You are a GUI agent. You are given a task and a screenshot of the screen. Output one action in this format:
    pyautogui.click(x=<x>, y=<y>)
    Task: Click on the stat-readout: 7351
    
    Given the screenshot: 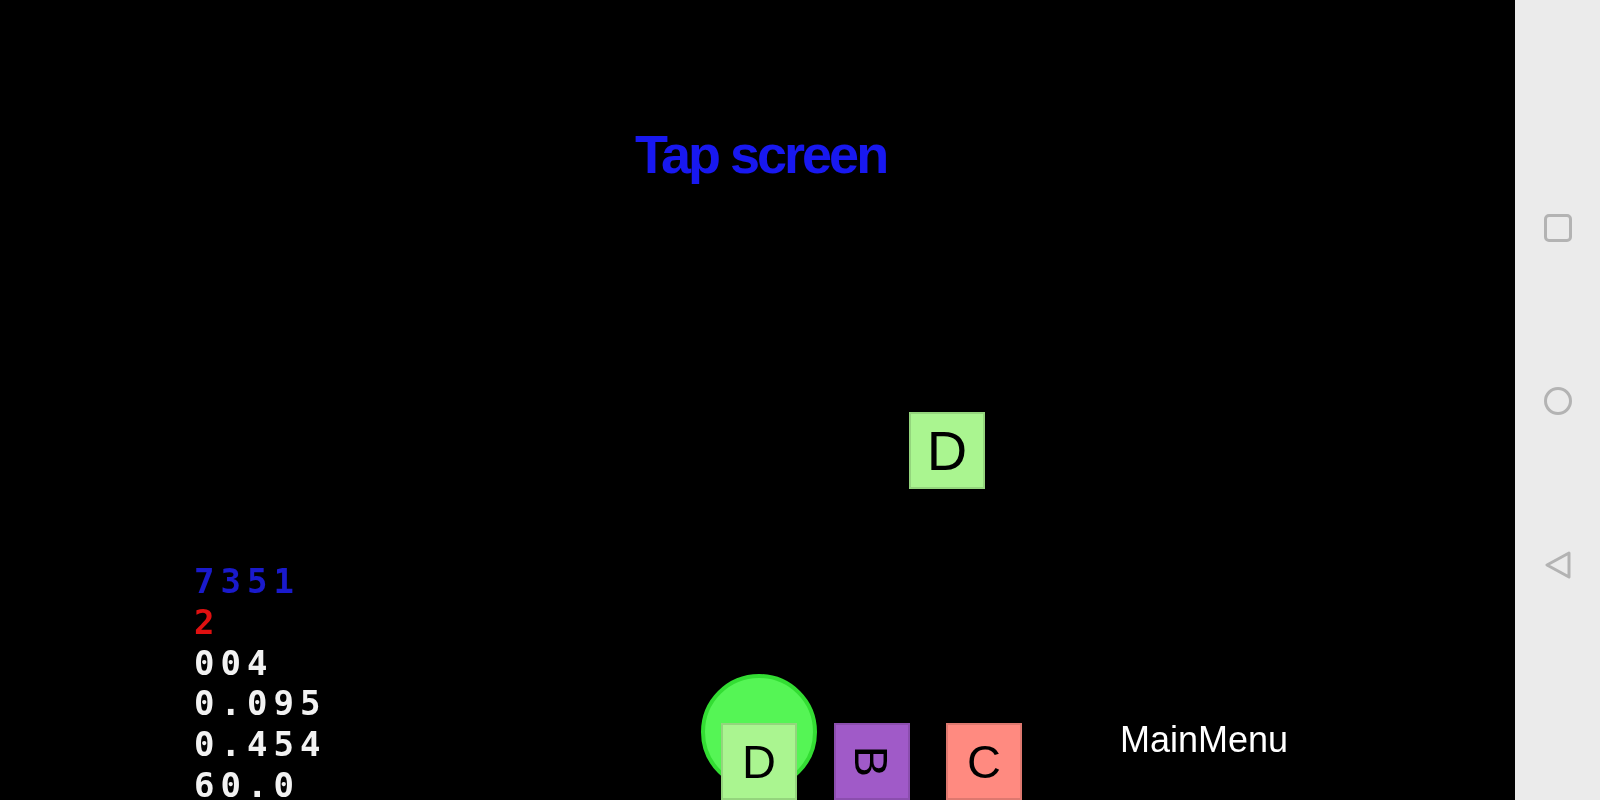 What is the action you would take?
    pyautogui.click(x=247, y=581)
    